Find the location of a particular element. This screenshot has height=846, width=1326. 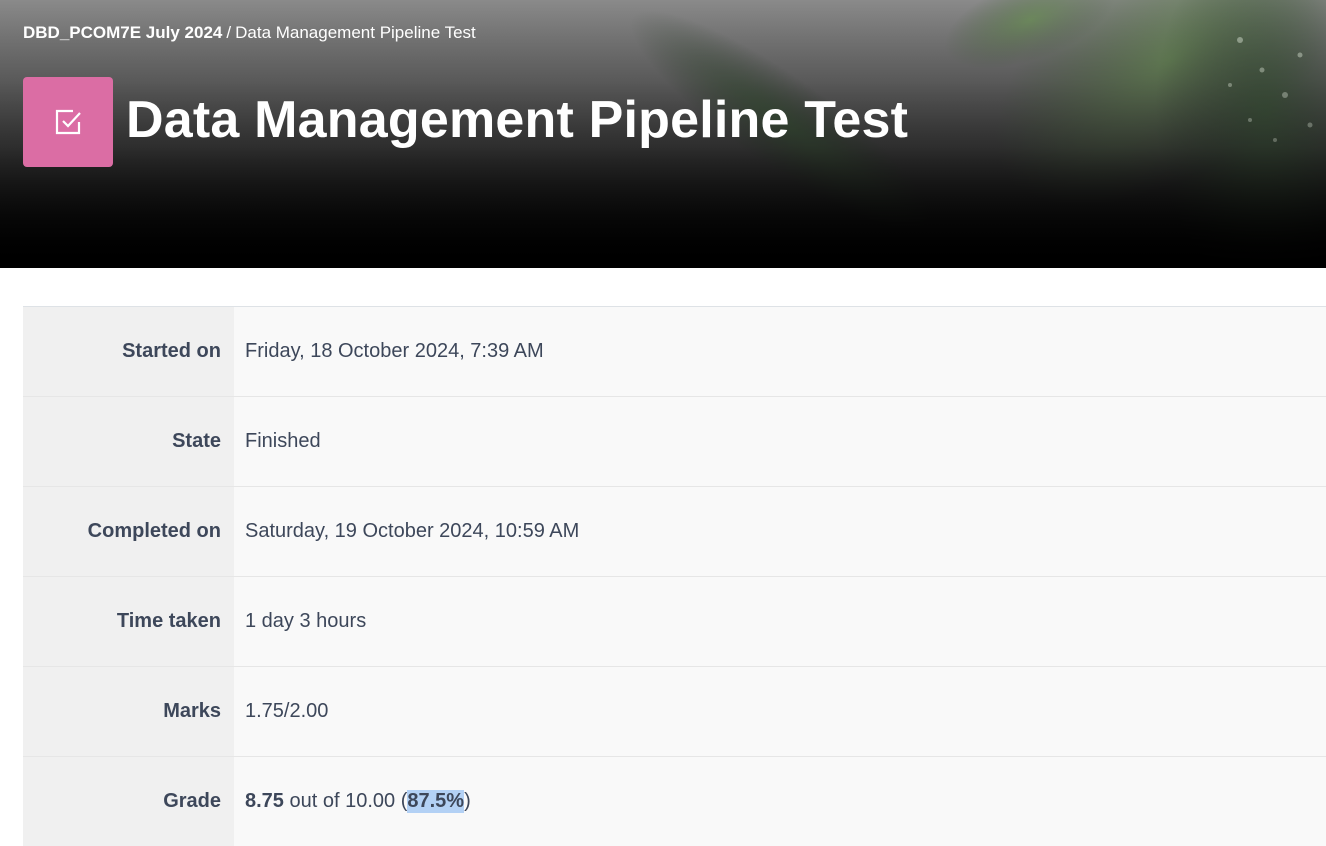

breadcrumb-current-page: Data Management Pipeline Test is located at coordinates (355, 32).